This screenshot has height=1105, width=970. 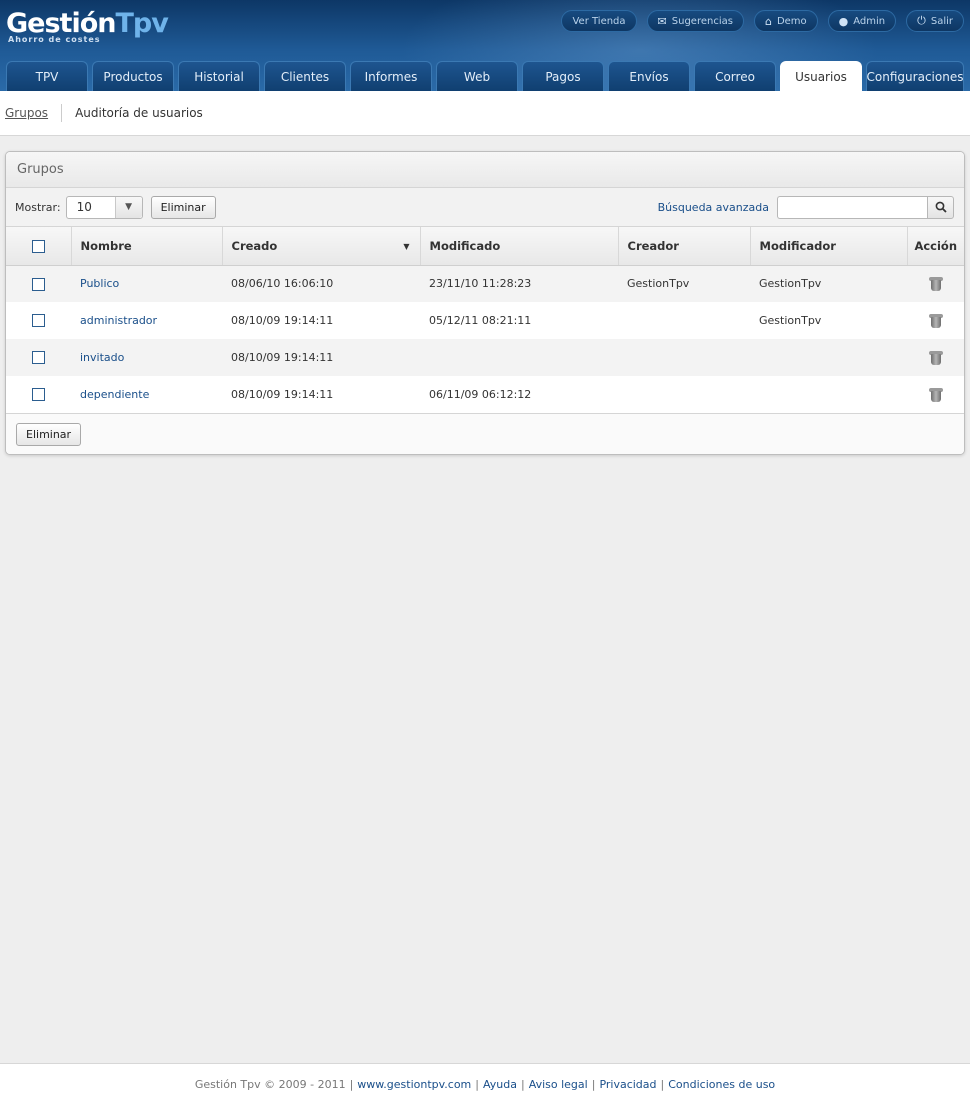 What do you see at coordinates (104, 207) in the screenshot?
I see `page-size-select: 10 ▼` at bounding box center [104, 207].